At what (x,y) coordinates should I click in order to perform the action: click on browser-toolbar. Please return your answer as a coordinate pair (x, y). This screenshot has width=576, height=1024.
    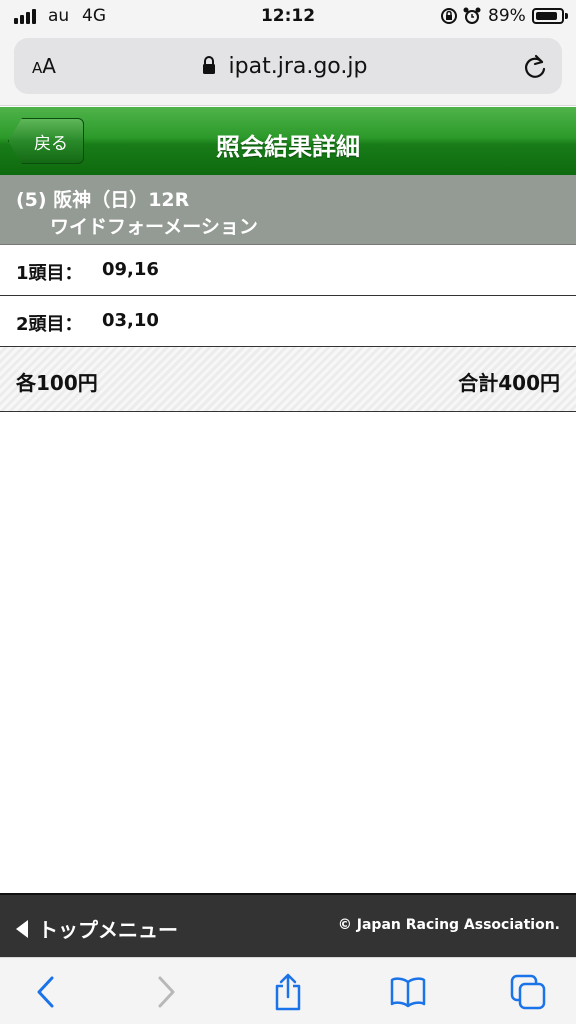
    Looking at the image, I should click on (288, 990).